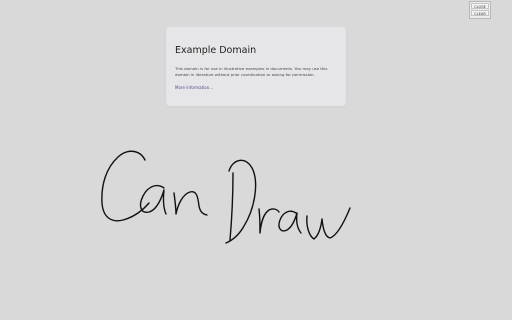 Image resolution: width=512 pixels, height=320 pixels. Describe the element at coordinates (231, 206) in the screenshot. I see `stroke-letter-d-stem` at that location.